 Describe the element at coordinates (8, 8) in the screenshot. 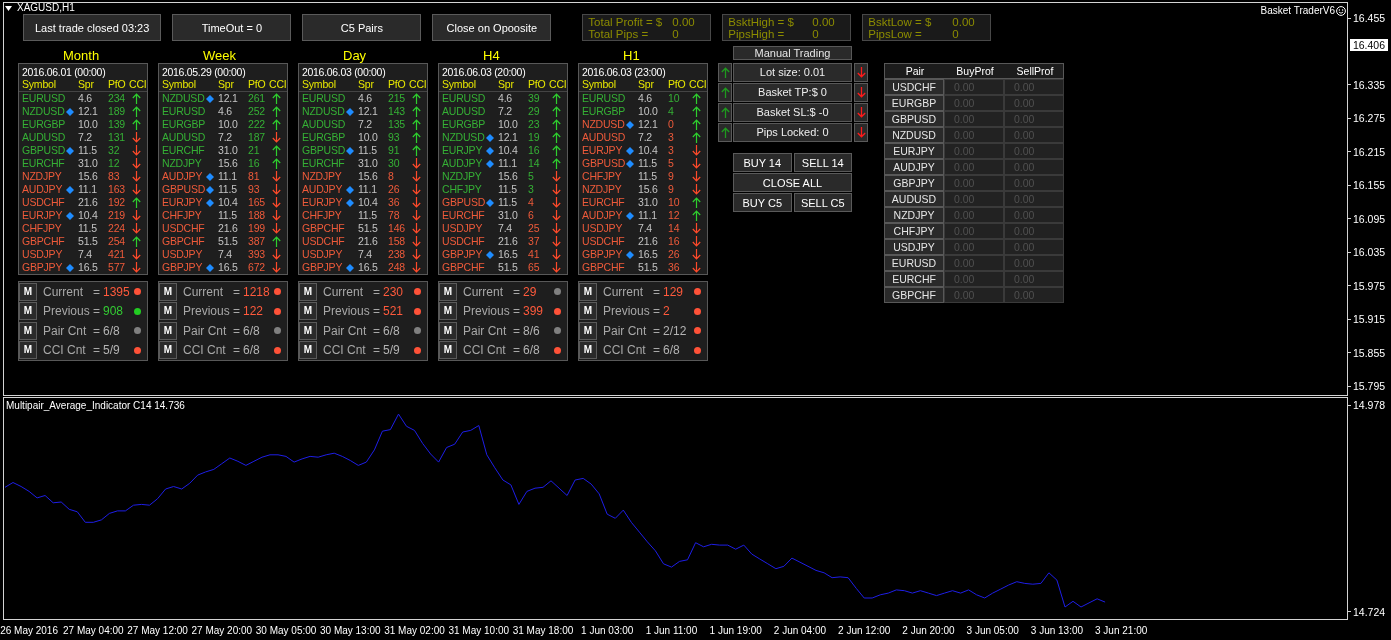

I see `caret-icon` at that location.